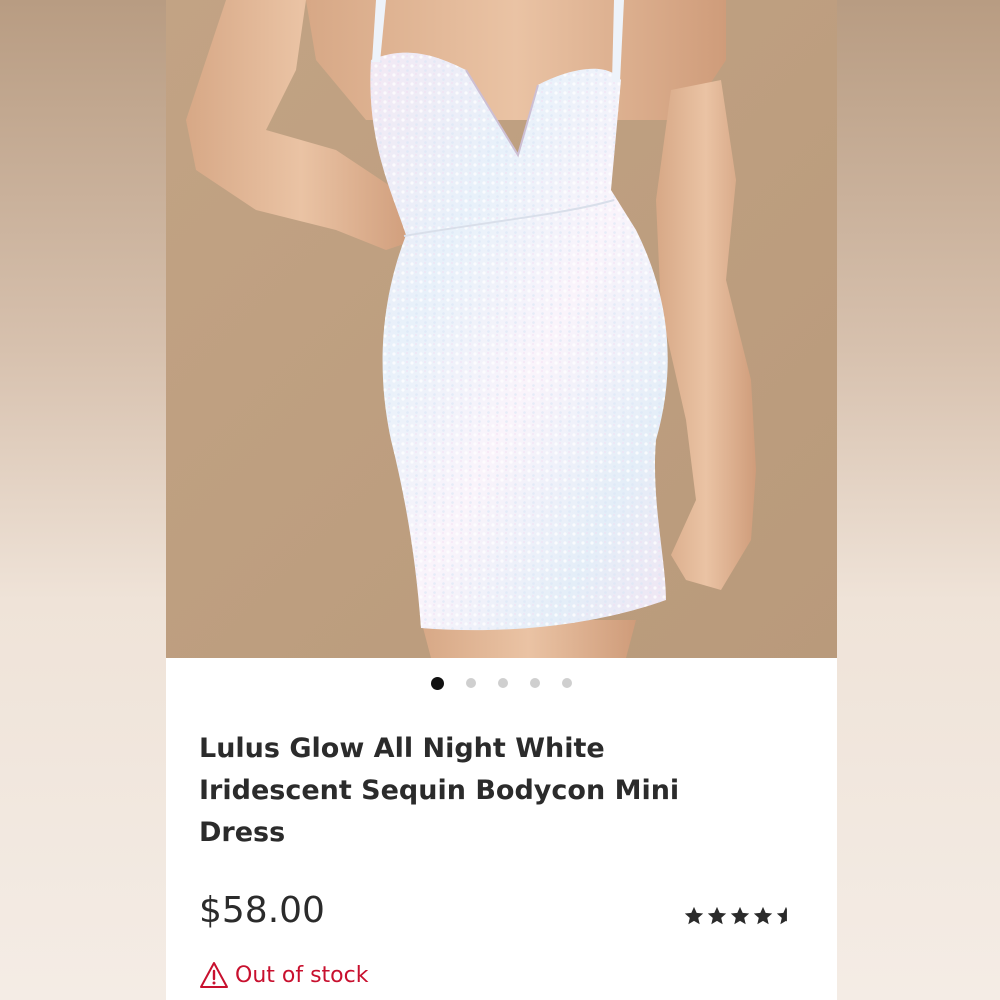 This screenshot has width=1000, height=1000. What do you see at coordinates (302, 975) in the screenshot?
I see `stock-status-label: Out of stock` at bounding box center [302, 975].